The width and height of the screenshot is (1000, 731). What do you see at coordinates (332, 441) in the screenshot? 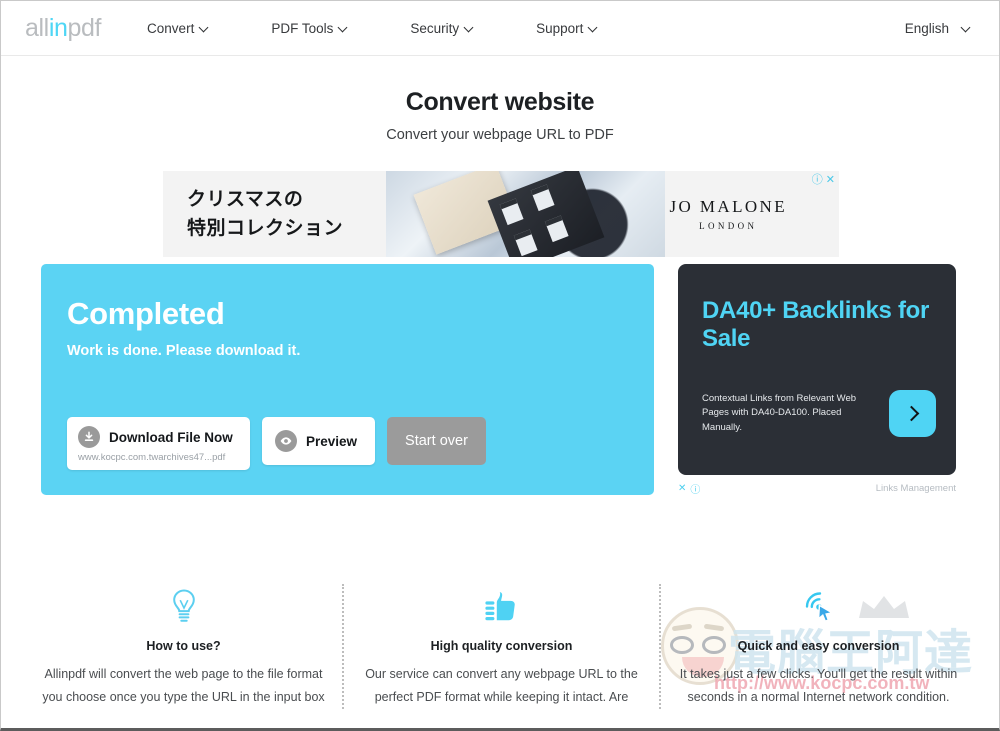
I see `preview-button-label: Preview` at bounding box center [332, 441].